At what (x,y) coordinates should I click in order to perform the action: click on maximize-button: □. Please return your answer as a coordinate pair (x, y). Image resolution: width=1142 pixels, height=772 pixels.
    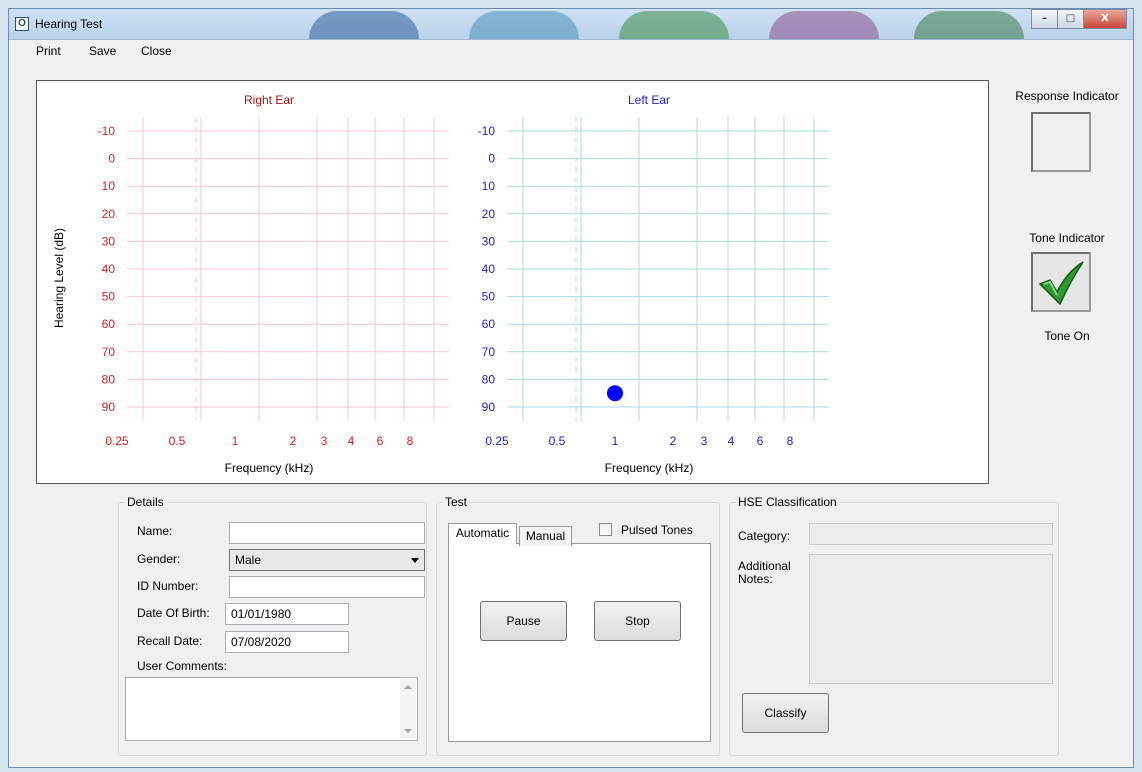
    Looking at the image, I should click on (1070, 19).